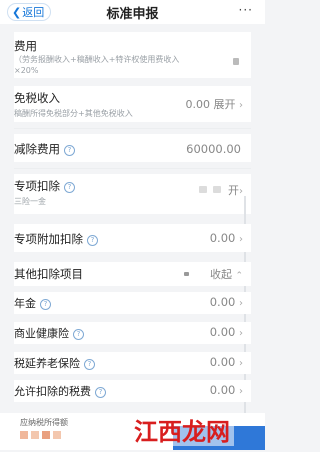  What do you see at coordinates (132, 104) in the screenshot?
I see `exempt-income-row: 免税收入 稿酬所得免税部分+其他免税收入 0.00 展开 ›` at bounding box center [132, 104].